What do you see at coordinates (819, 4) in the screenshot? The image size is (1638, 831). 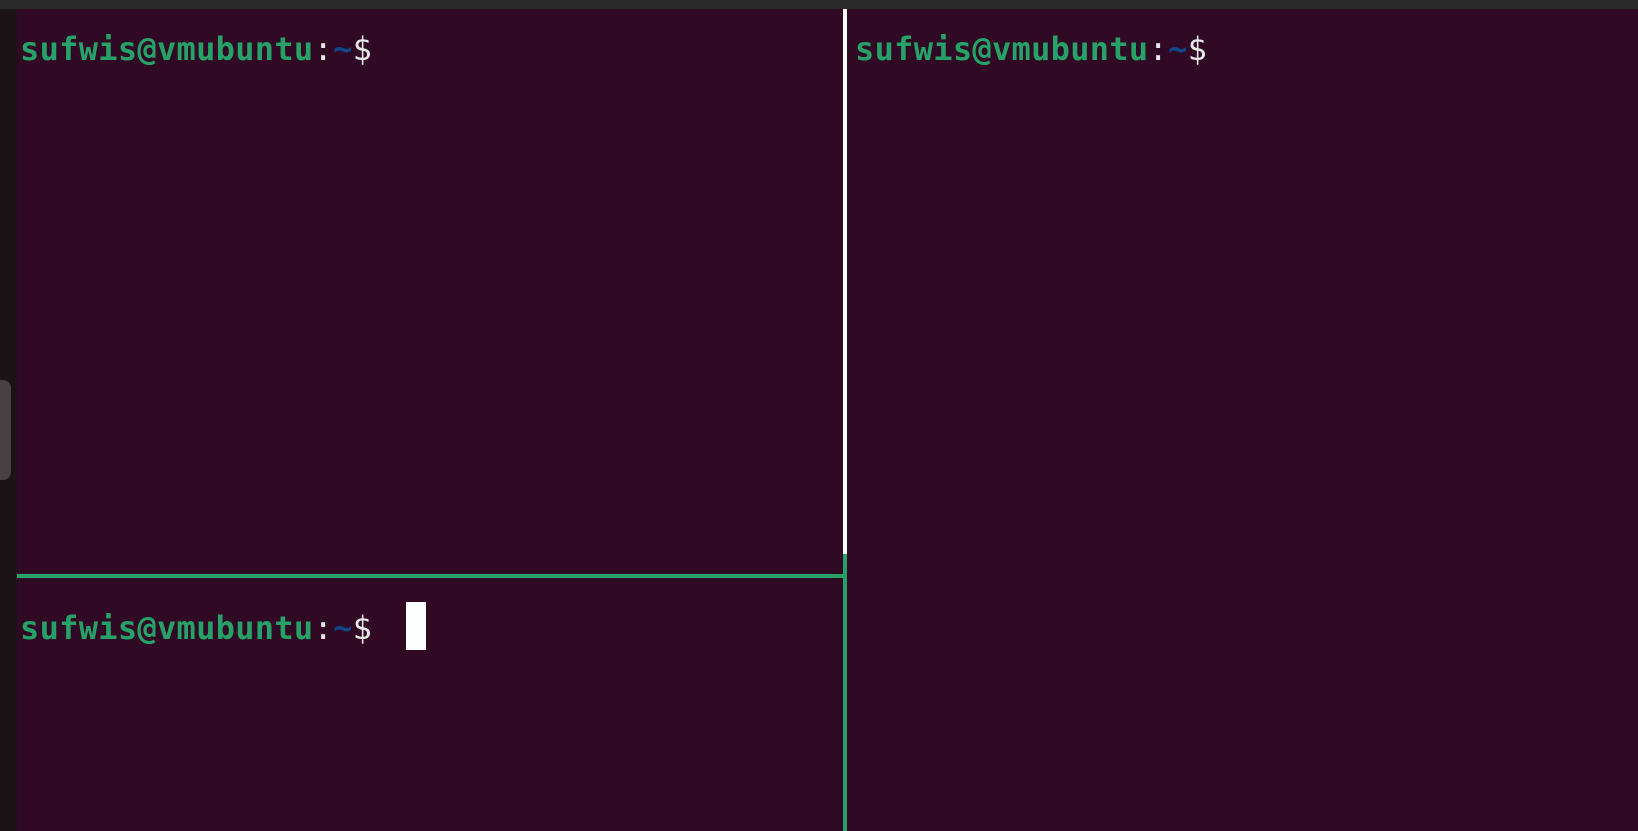 I see `window-top-edge` at bounding box center [819, 4].